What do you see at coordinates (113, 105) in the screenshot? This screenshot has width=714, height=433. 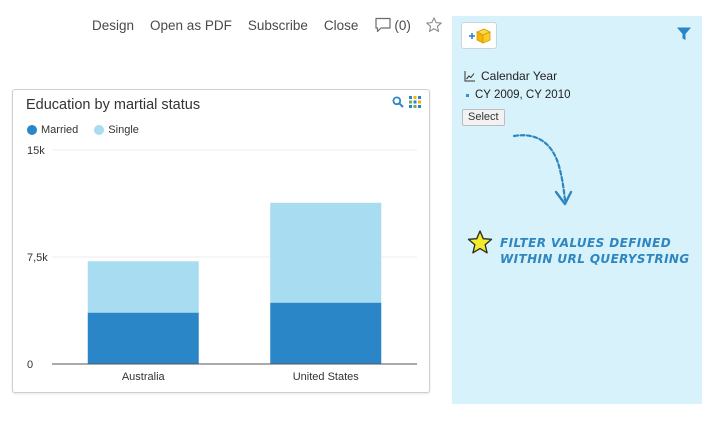 I see `chart-title: Education by martial status` at bounding box center [113, 105].